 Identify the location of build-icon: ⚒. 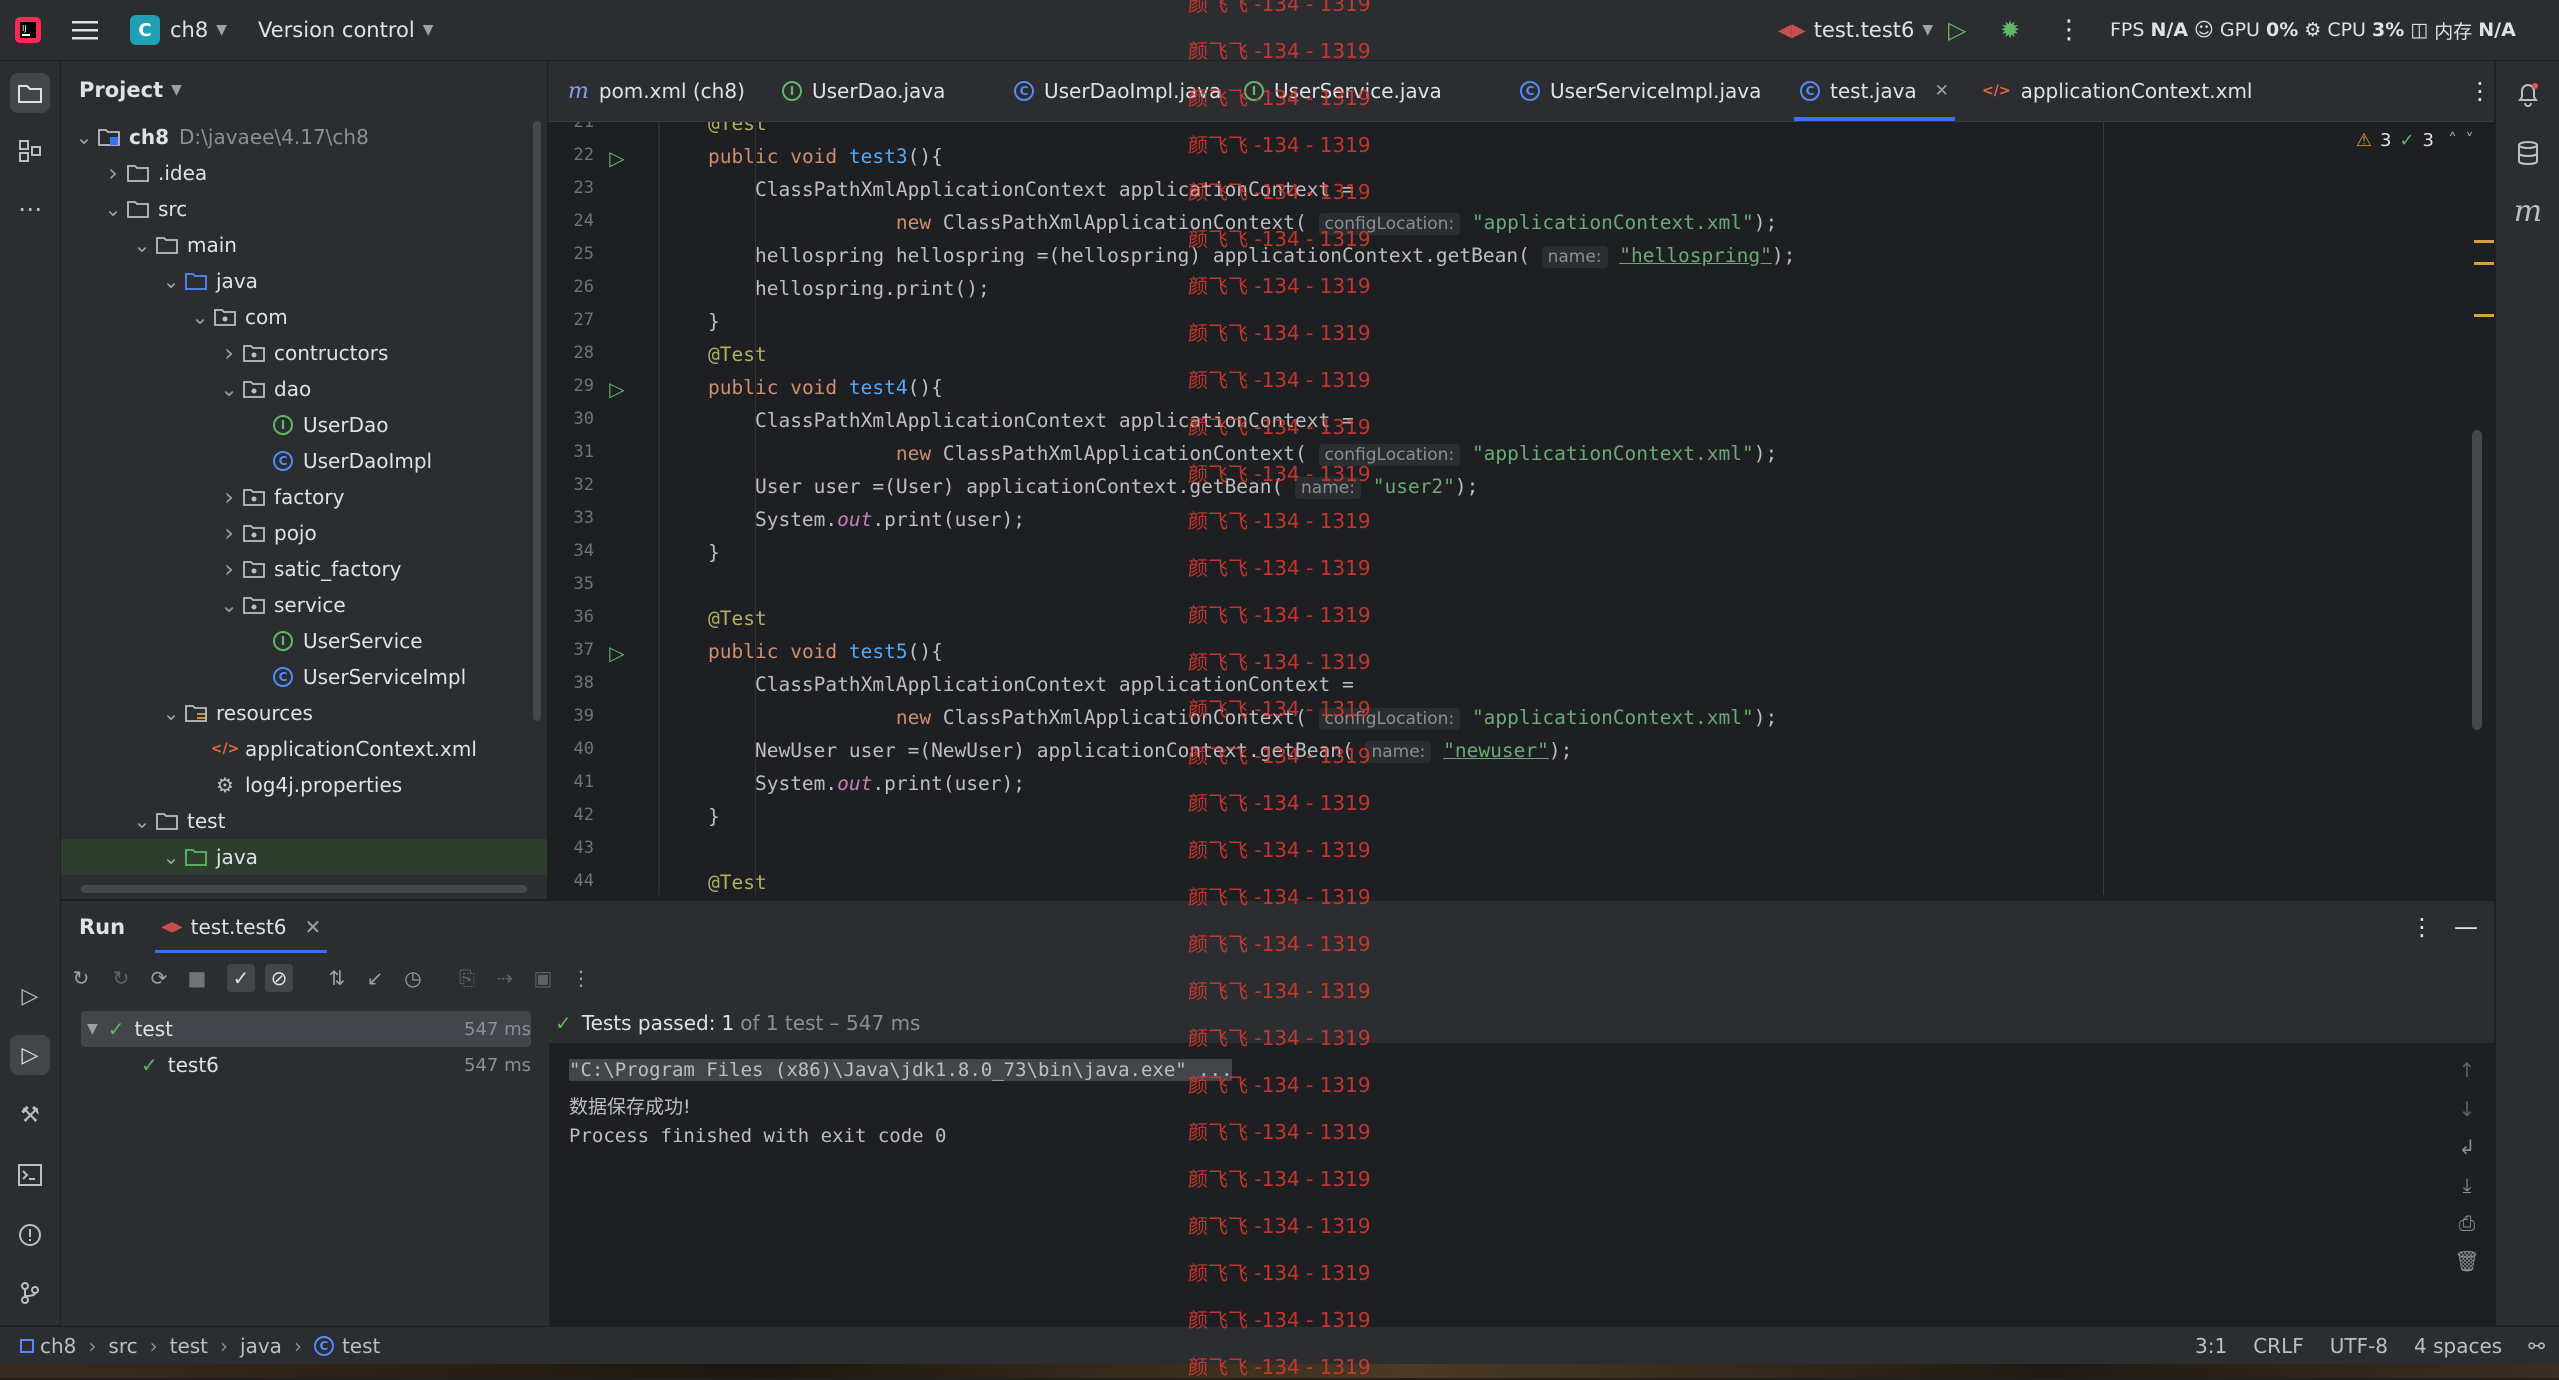
(30, 1115).